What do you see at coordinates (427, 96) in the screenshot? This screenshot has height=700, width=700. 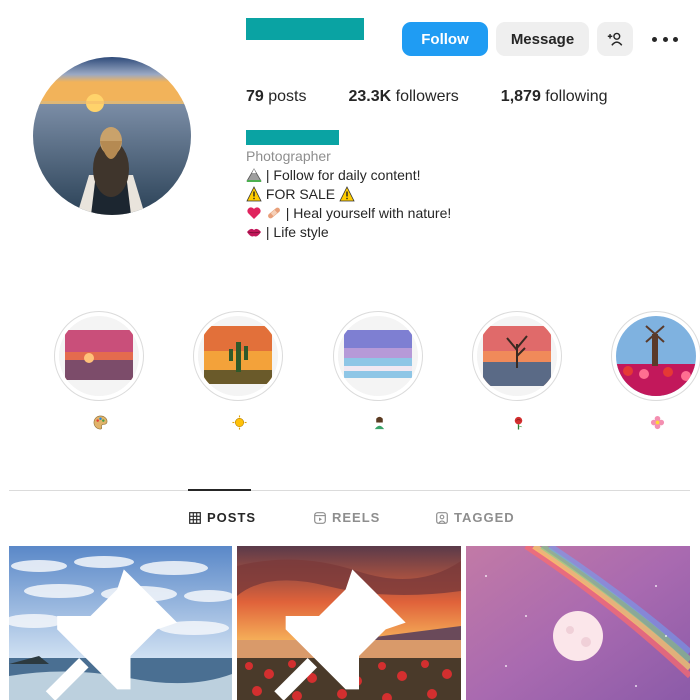 I see `followers-label: followers` at bounding box center [427, 96].